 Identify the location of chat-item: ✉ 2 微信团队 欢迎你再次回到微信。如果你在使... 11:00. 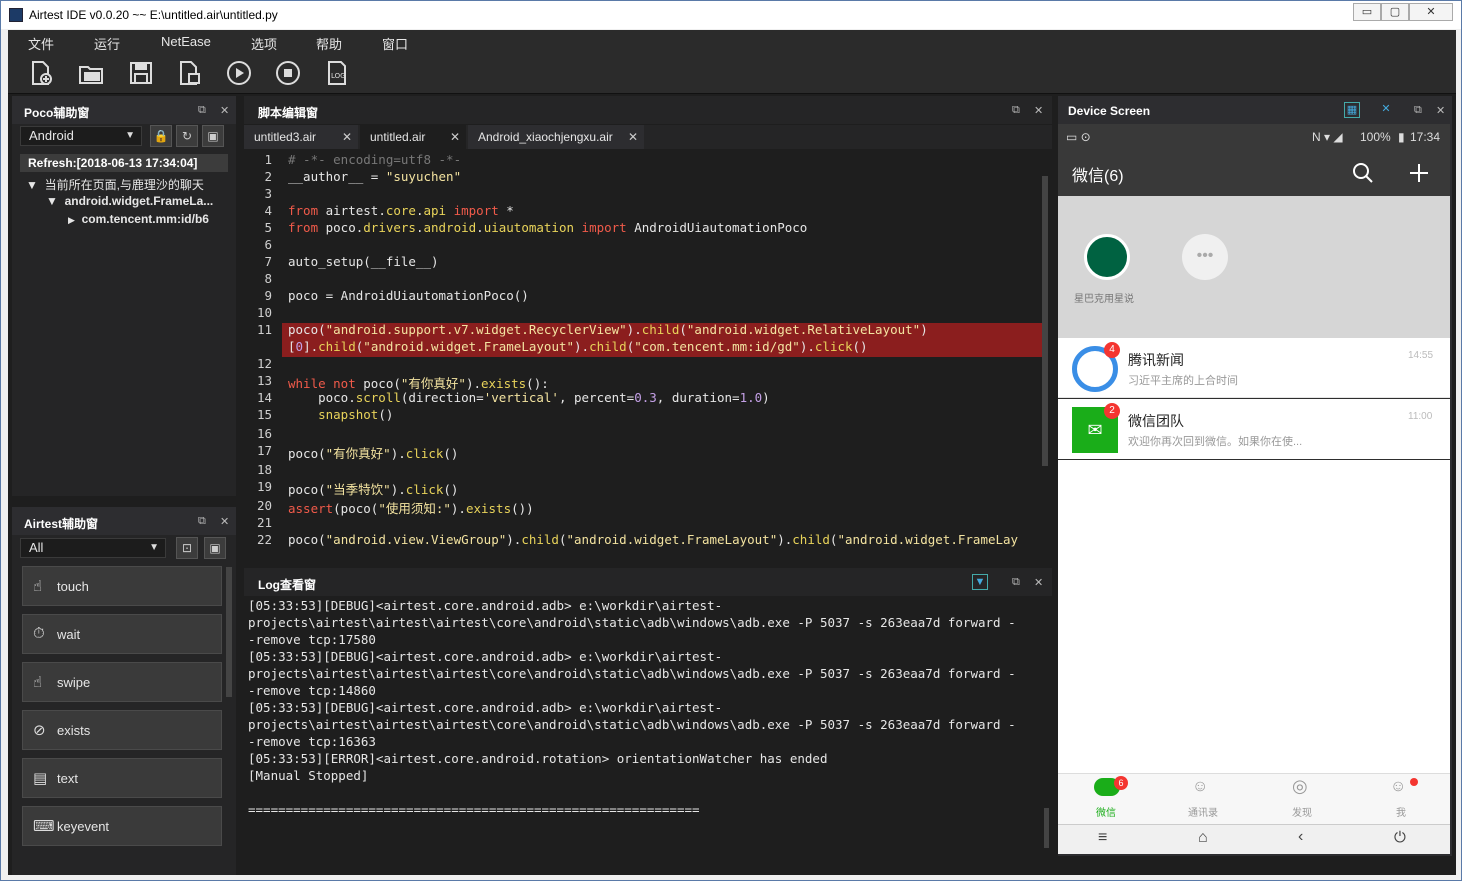
(1254, 429).